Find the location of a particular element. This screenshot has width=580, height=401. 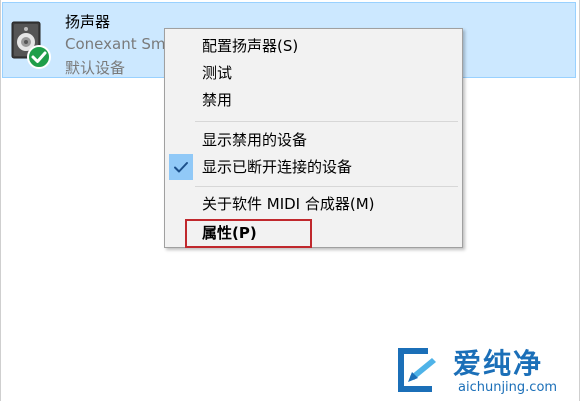

menu-item-disable: 禁用 is located at coordinates (313, 100).